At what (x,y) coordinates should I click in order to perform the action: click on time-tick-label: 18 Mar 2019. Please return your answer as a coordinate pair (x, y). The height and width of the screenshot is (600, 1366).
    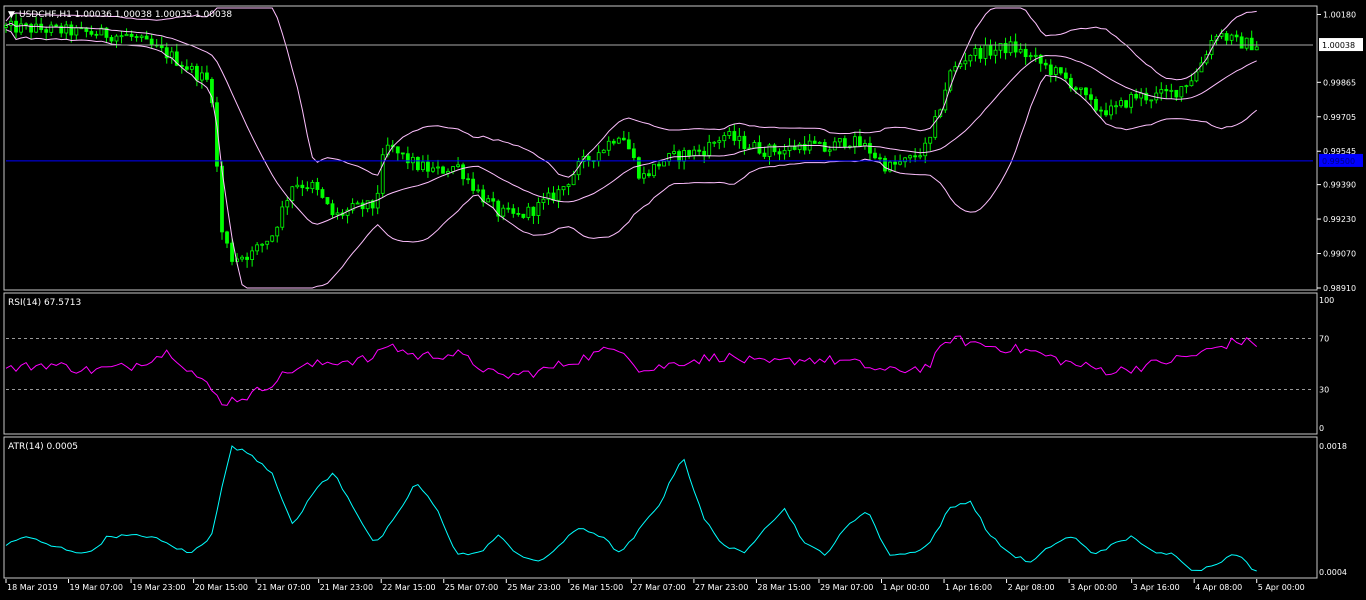
    Looking at the image, I should click on (32, 587).